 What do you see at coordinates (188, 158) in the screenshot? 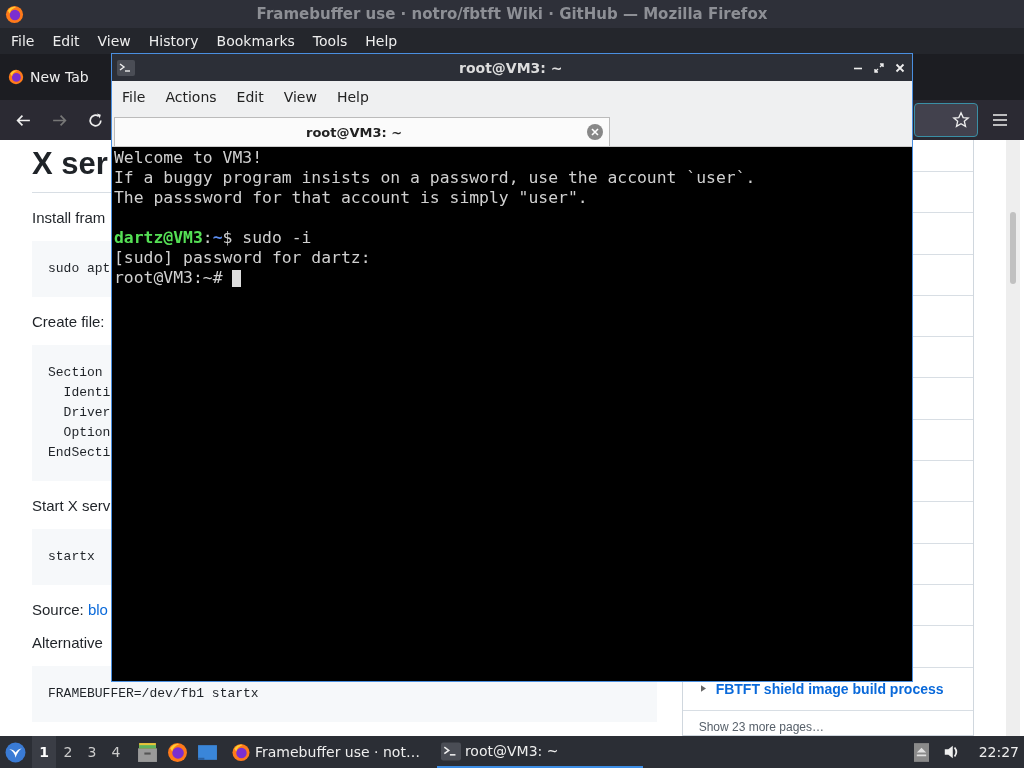
I see `terminal-line: Welcome to VM3!` at bounding box center [188, 158].